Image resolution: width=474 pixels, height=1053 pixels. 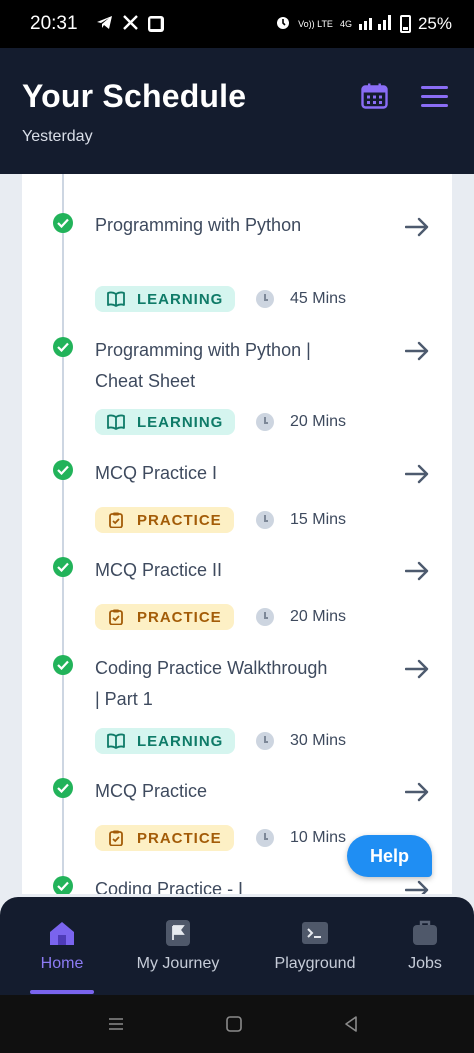 I want to click on app-badge-icon: ◼, so click(x=155, y=23).